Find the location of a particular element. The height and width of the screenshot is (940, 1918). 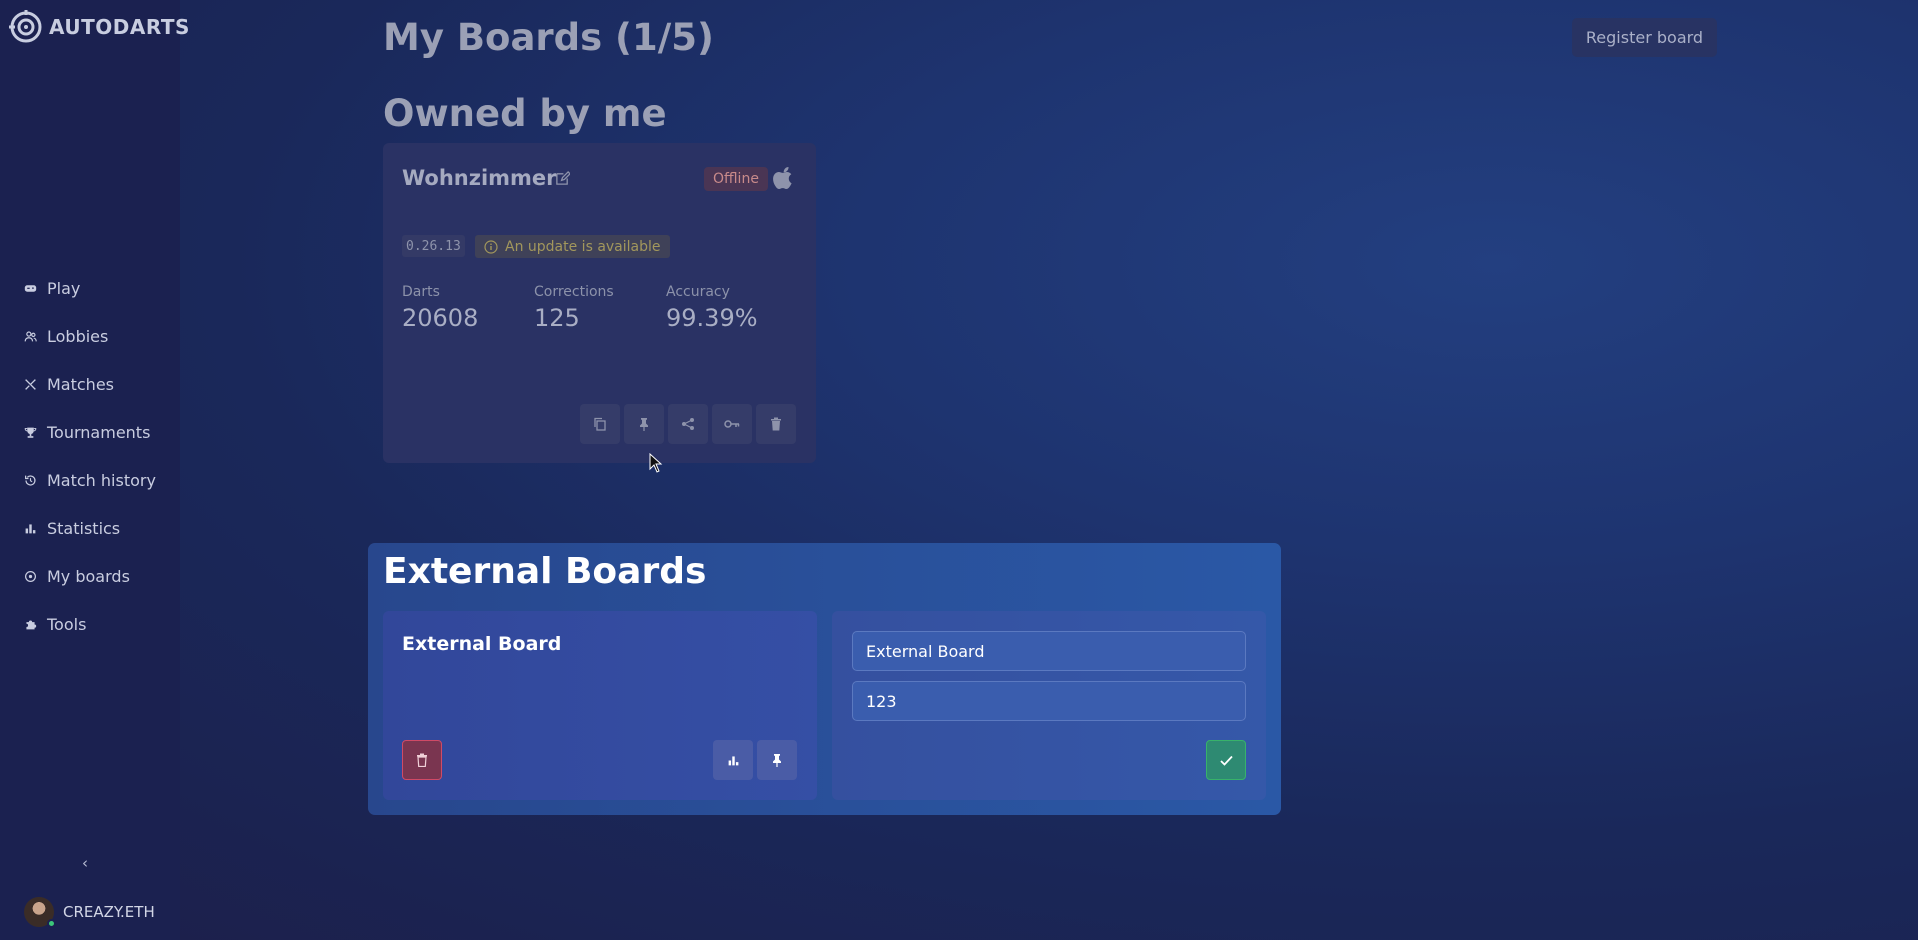

stat-value: 20608 is located at coordinates (440, 318).